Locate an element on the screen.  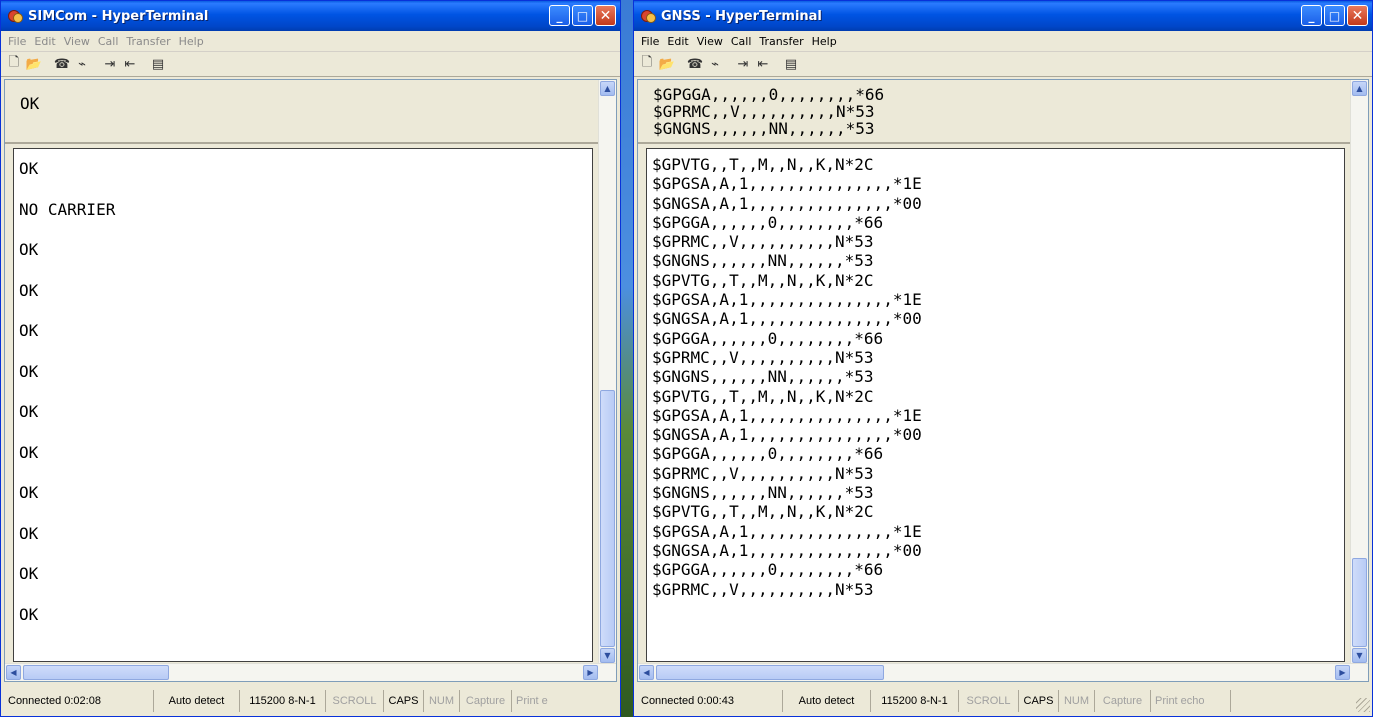
title-bar: SIMCom - HyperTerminal _ □ ✕ is located at coordinates (310, 16).